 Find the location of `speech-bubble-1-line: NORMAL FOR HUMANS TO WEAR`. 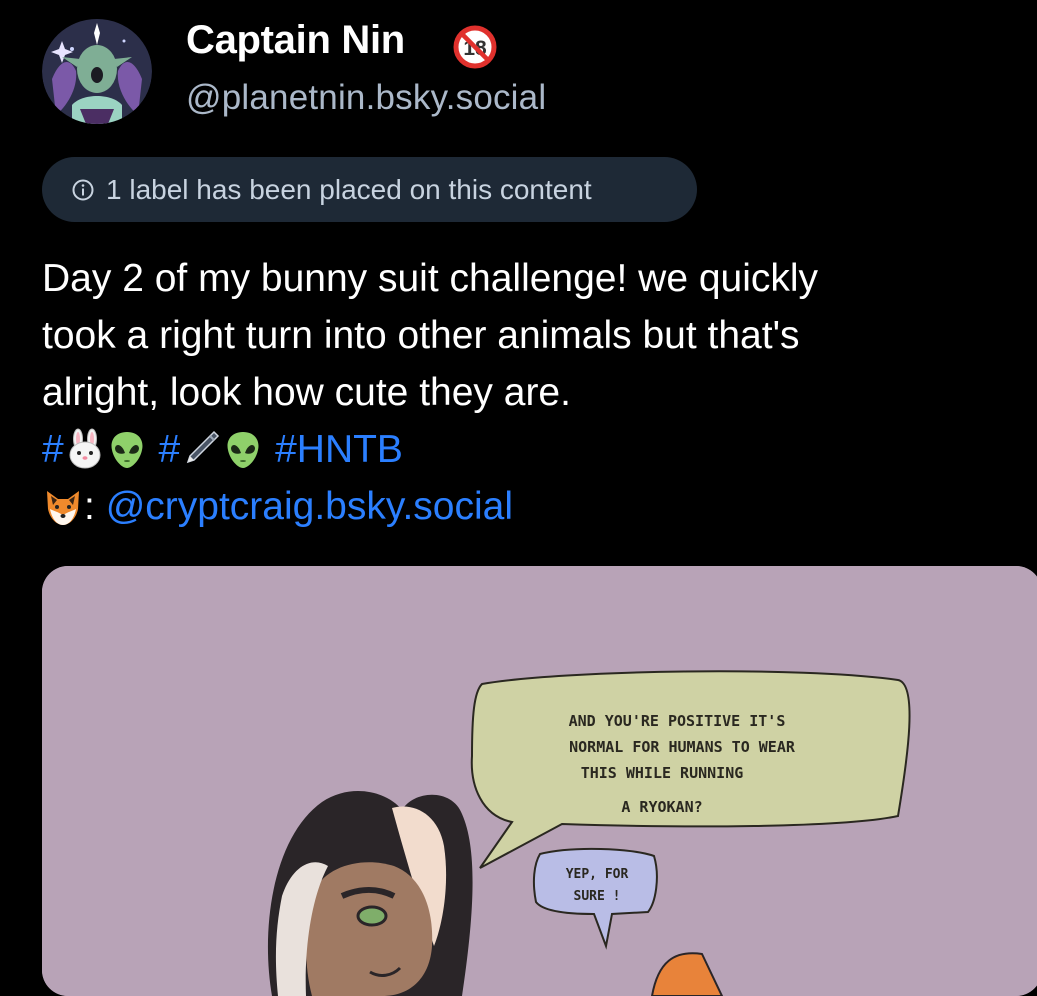

speech-bubble-1-line: NORMAL FOR HUMANS TO WEAR is located at coordinates (682, 747).